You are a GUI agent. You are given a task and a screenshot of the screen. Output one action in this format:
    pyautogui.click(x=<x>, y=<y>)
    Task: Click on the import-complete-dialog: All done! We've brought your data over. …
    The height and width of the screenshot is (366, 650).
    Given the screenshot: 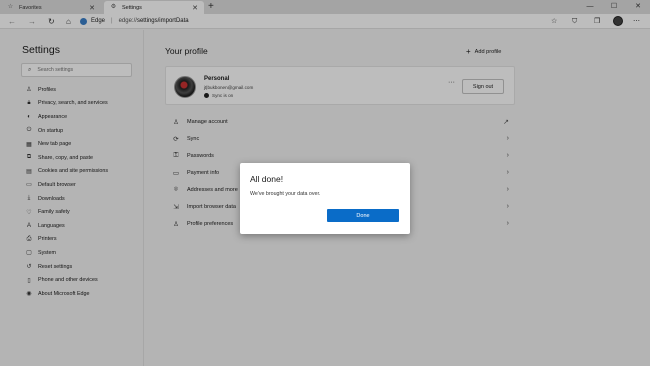 What is the action you would take?
    pyautogui.click(x=325, y=198)
    